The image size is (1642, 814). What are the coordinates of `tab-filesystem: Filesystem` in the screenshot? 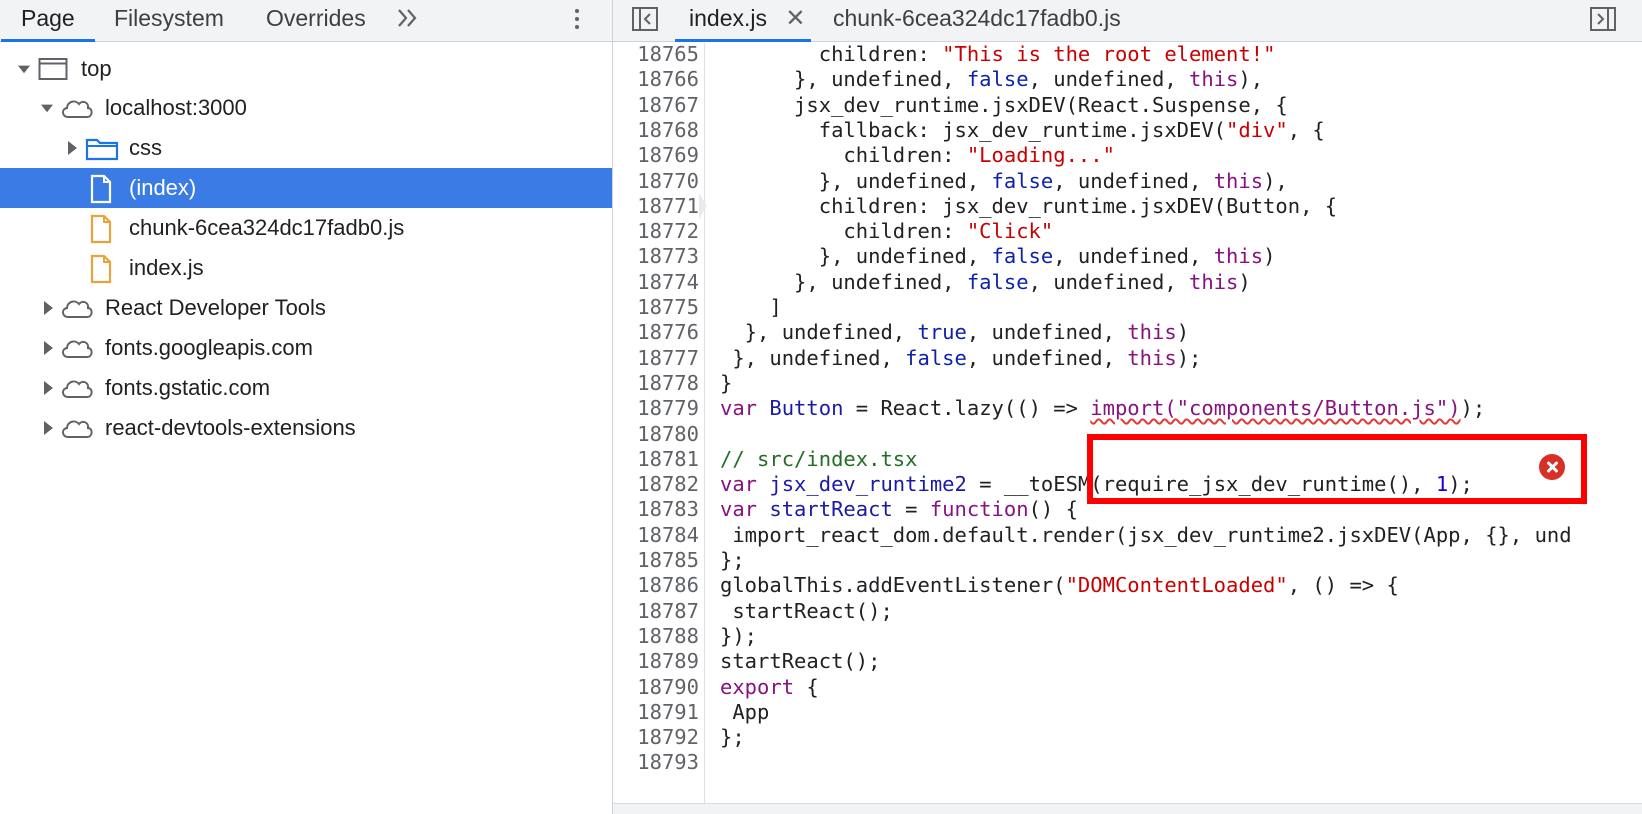 It's located at (169, 21).